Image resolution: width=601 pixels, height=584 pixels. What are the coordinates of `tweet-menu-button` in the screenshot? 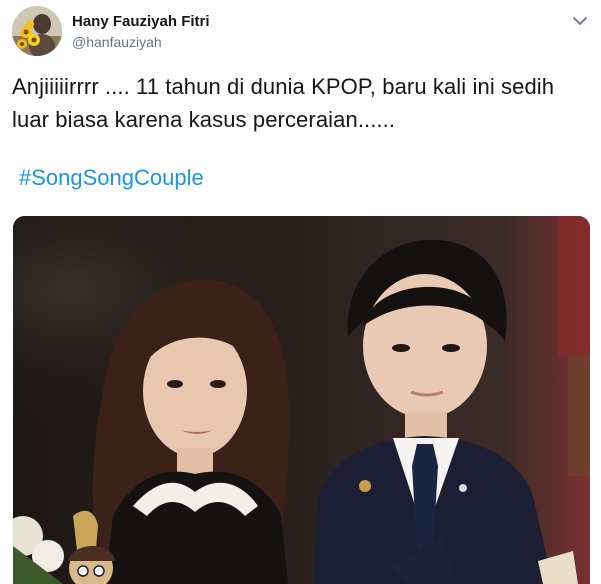 It's located at (580, 21).